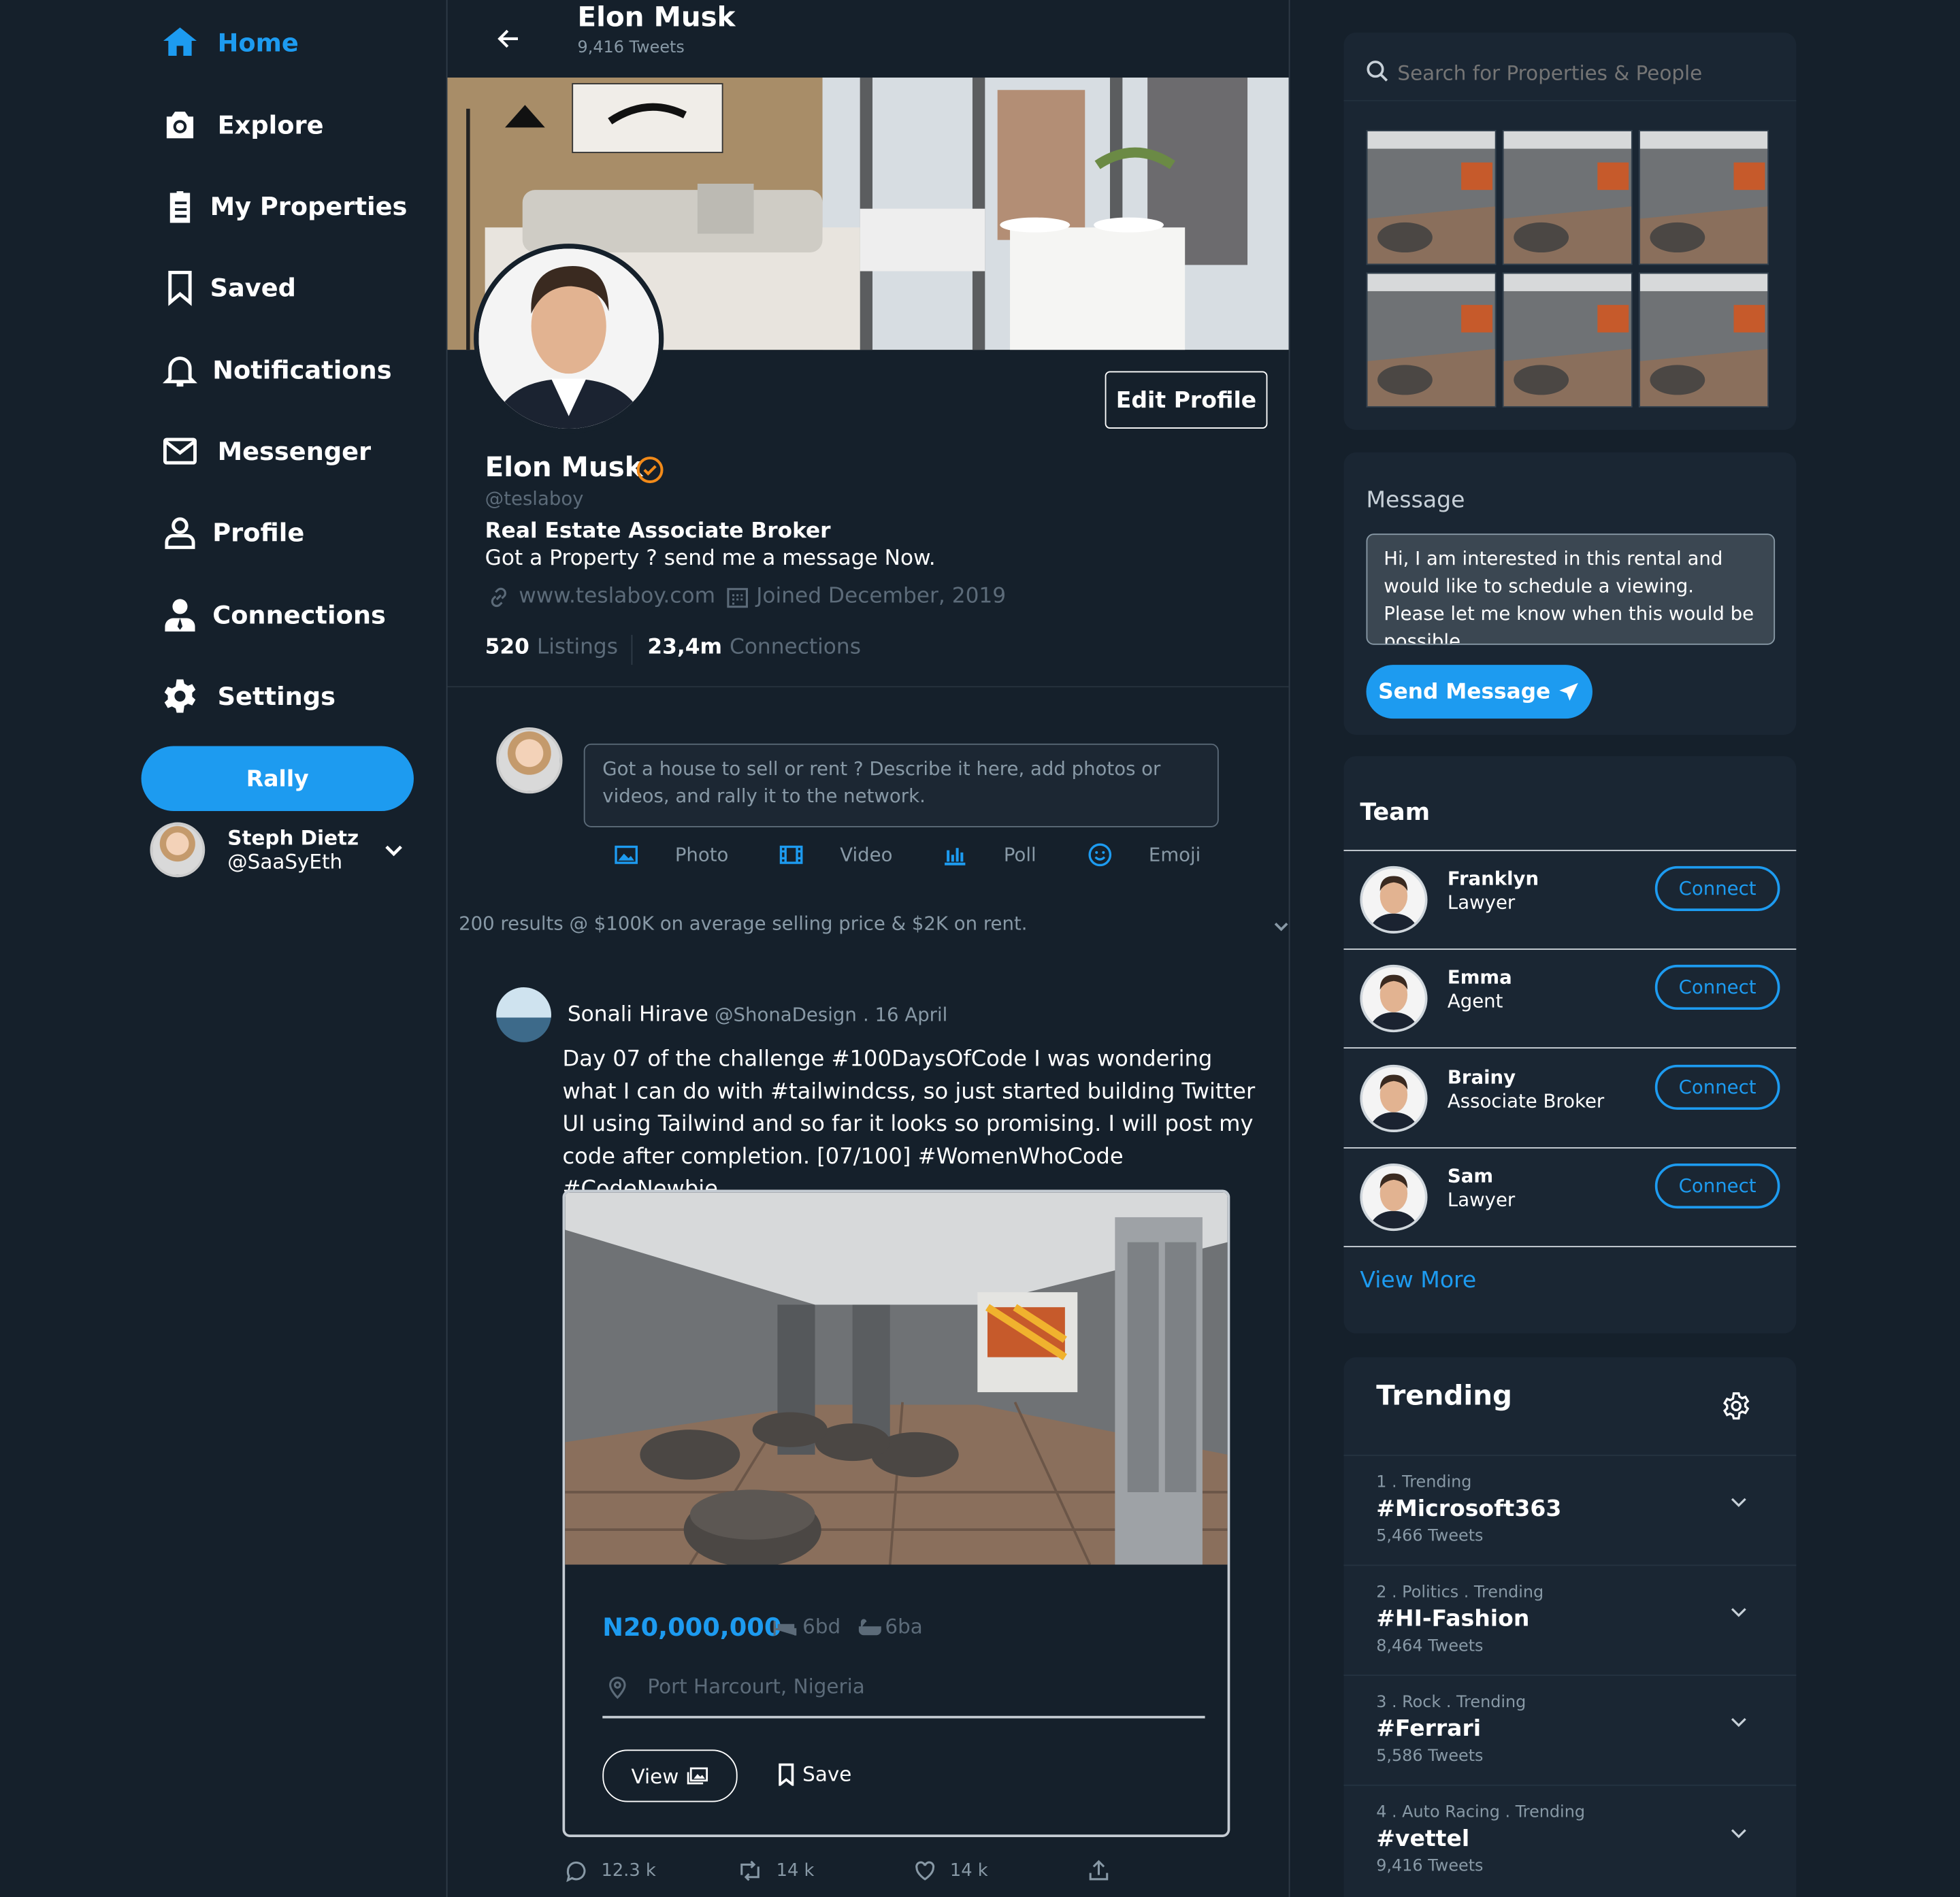  What do you see at coordinates (1430, 1536) in the screenshot?
I see `trend-count: 5,466 Tweets` at bounding box center [1430, 1536].